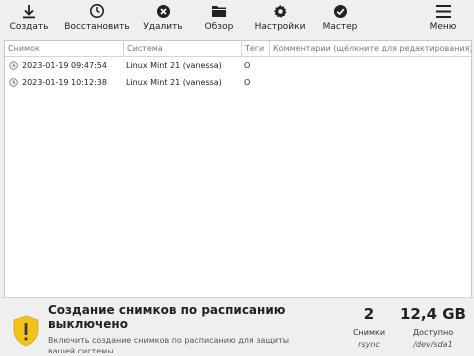  I want to click on folder-icon, so click(219, 11).